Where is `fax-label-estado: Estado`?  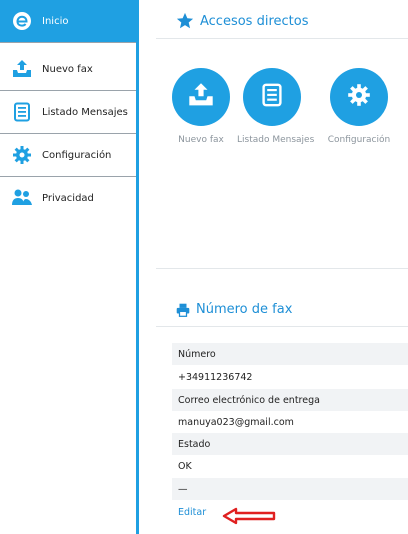 fax-label-estado: Estado is located at coordinates (290, 444).